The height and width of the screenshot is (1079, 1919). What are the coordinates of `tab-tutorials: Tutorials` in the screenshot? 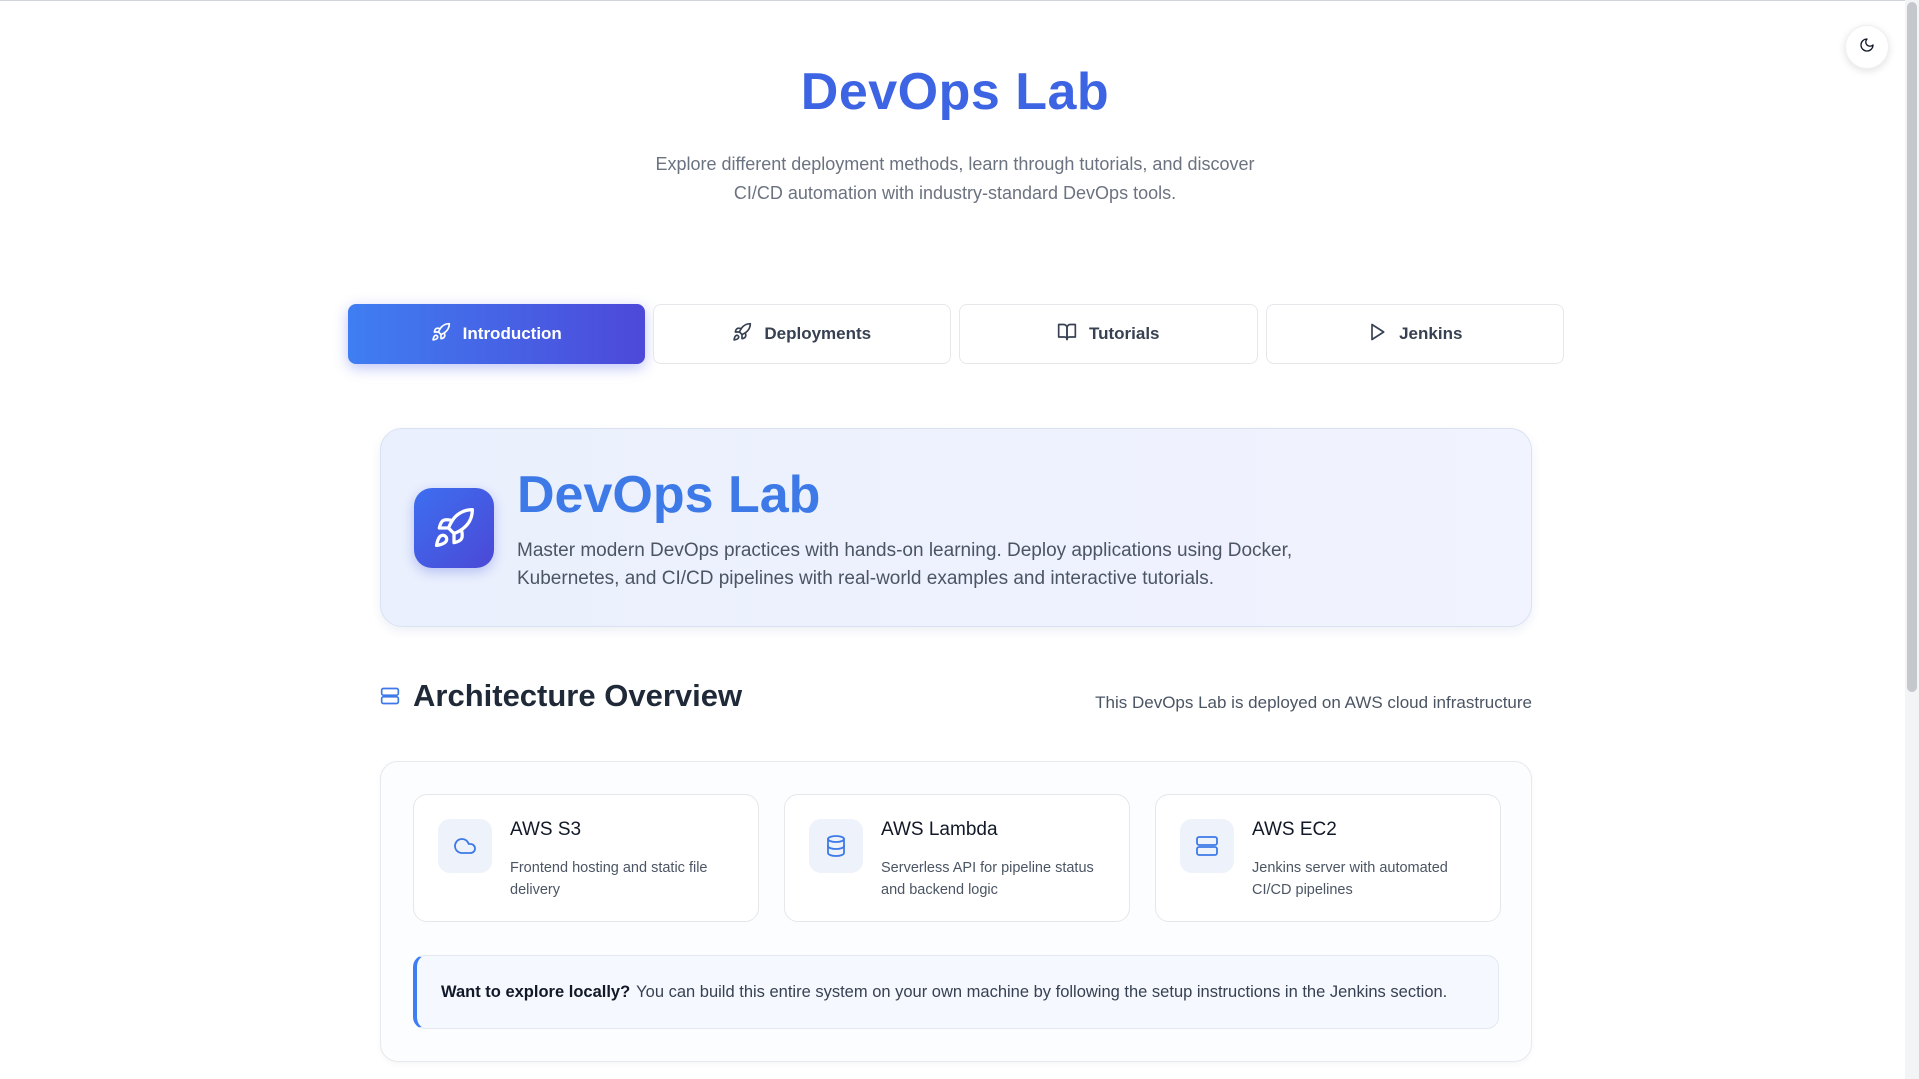 It's located at (1108, 334).